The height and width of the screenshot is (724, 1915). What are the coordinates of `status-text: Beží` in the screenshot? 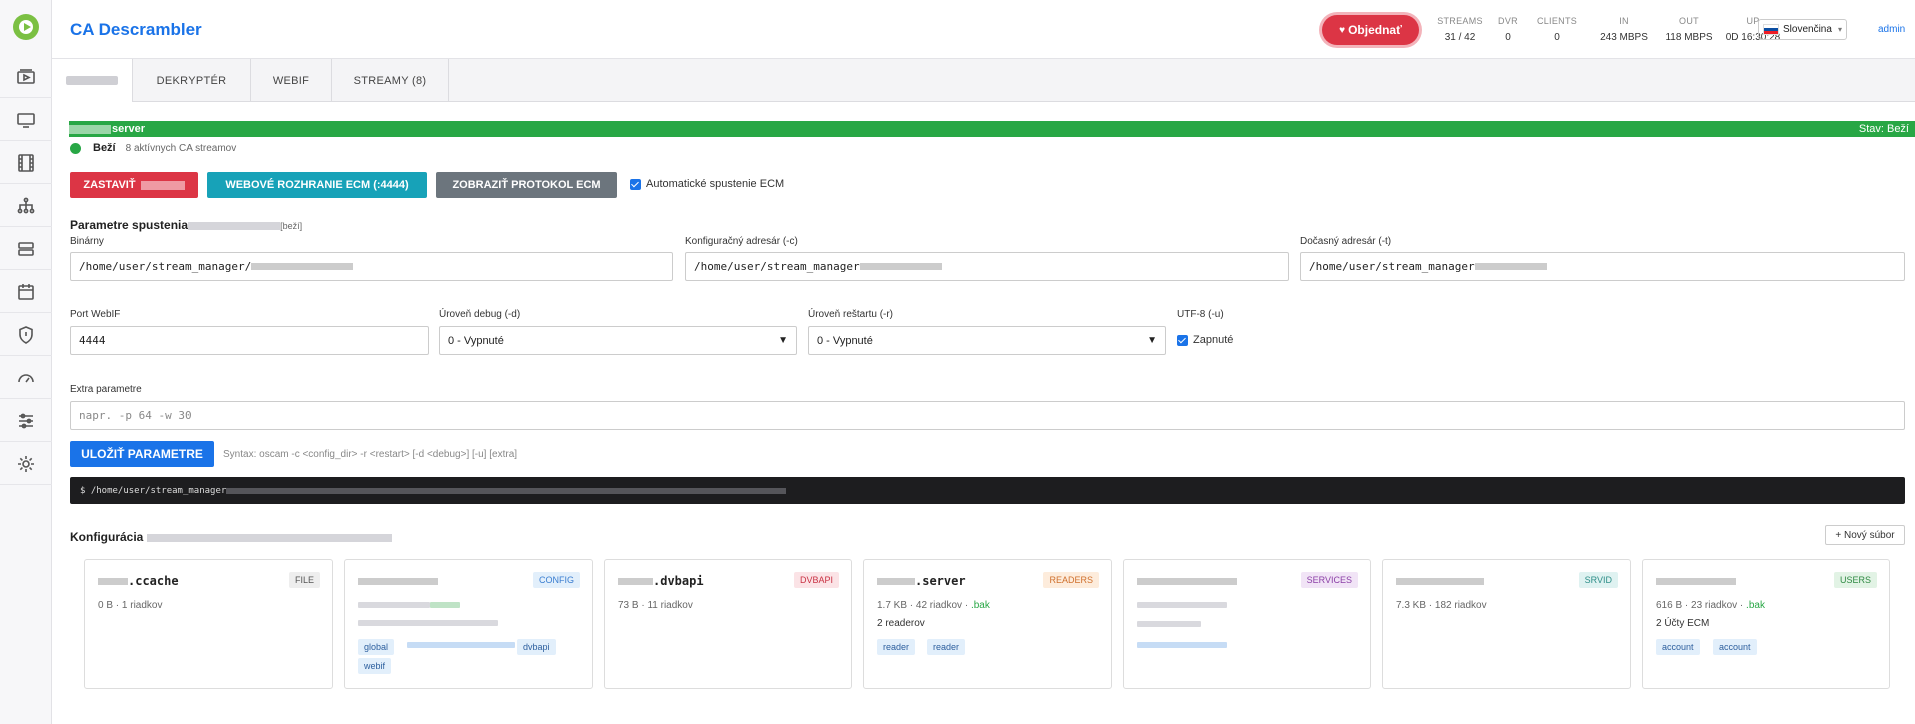 It's located at (104, 148).